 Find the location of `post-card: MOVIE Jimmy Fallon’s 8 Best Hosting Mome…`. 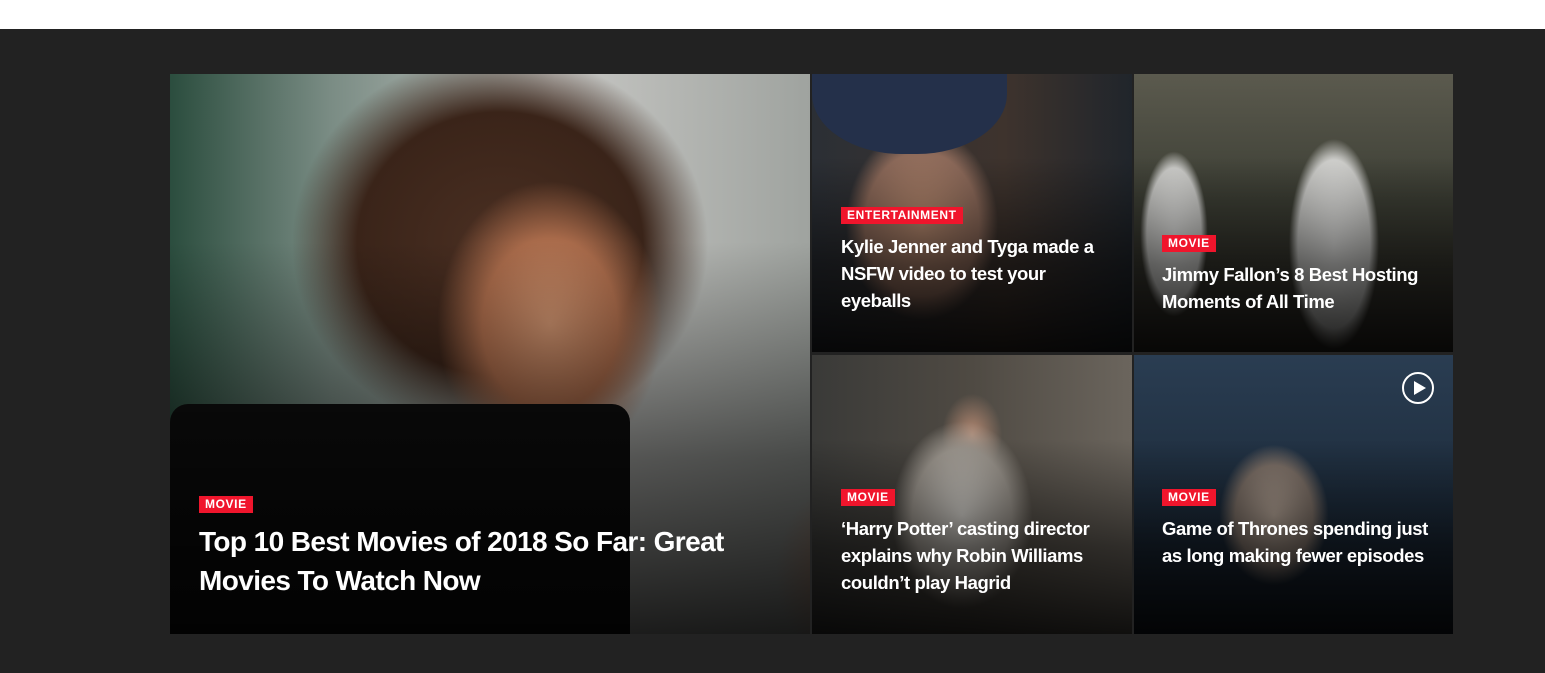

post-card: MOVIE Jimmy Fallon’s 8 Best Hosting Mome… is located at coordinates (1293, 213).